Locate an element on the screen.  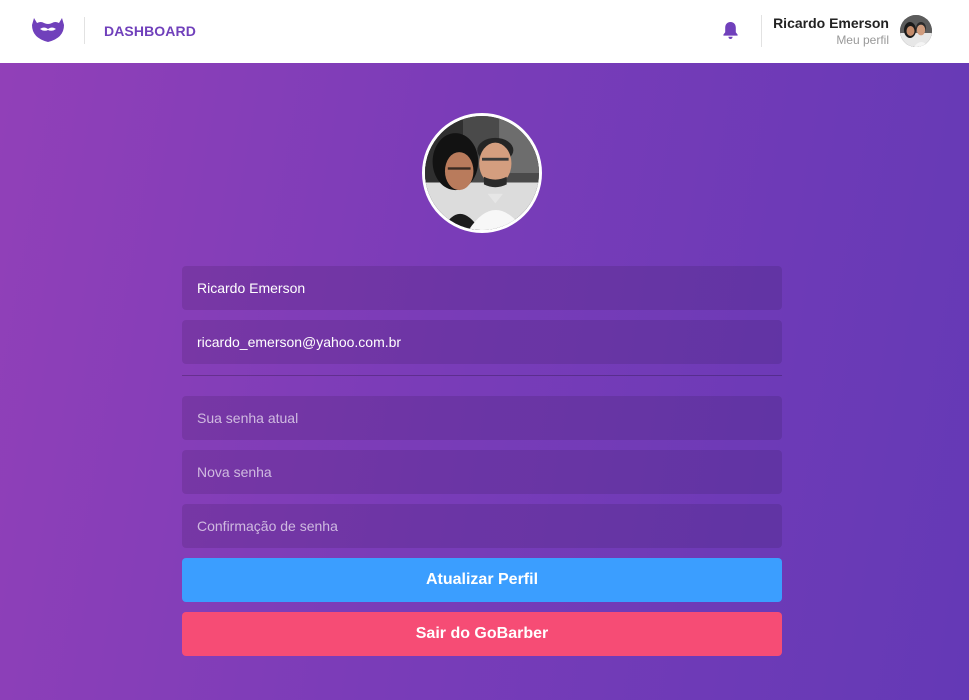
name-input is located at coordinates (482, 288).